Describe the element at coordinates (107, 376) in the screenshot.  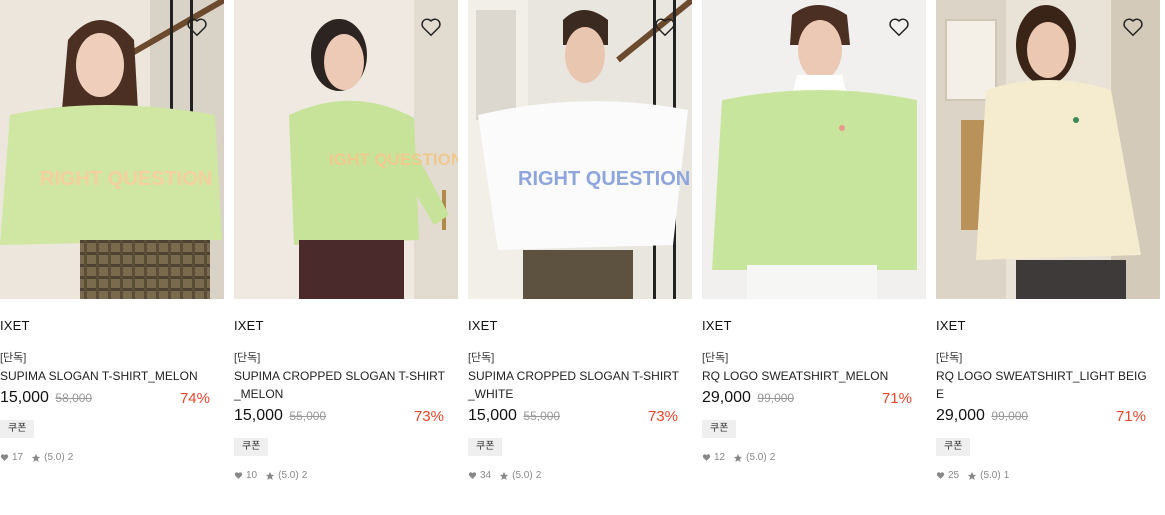
I see `product-name: SUPIMA SLOGAN T-SHIRT_MELON` at that location.